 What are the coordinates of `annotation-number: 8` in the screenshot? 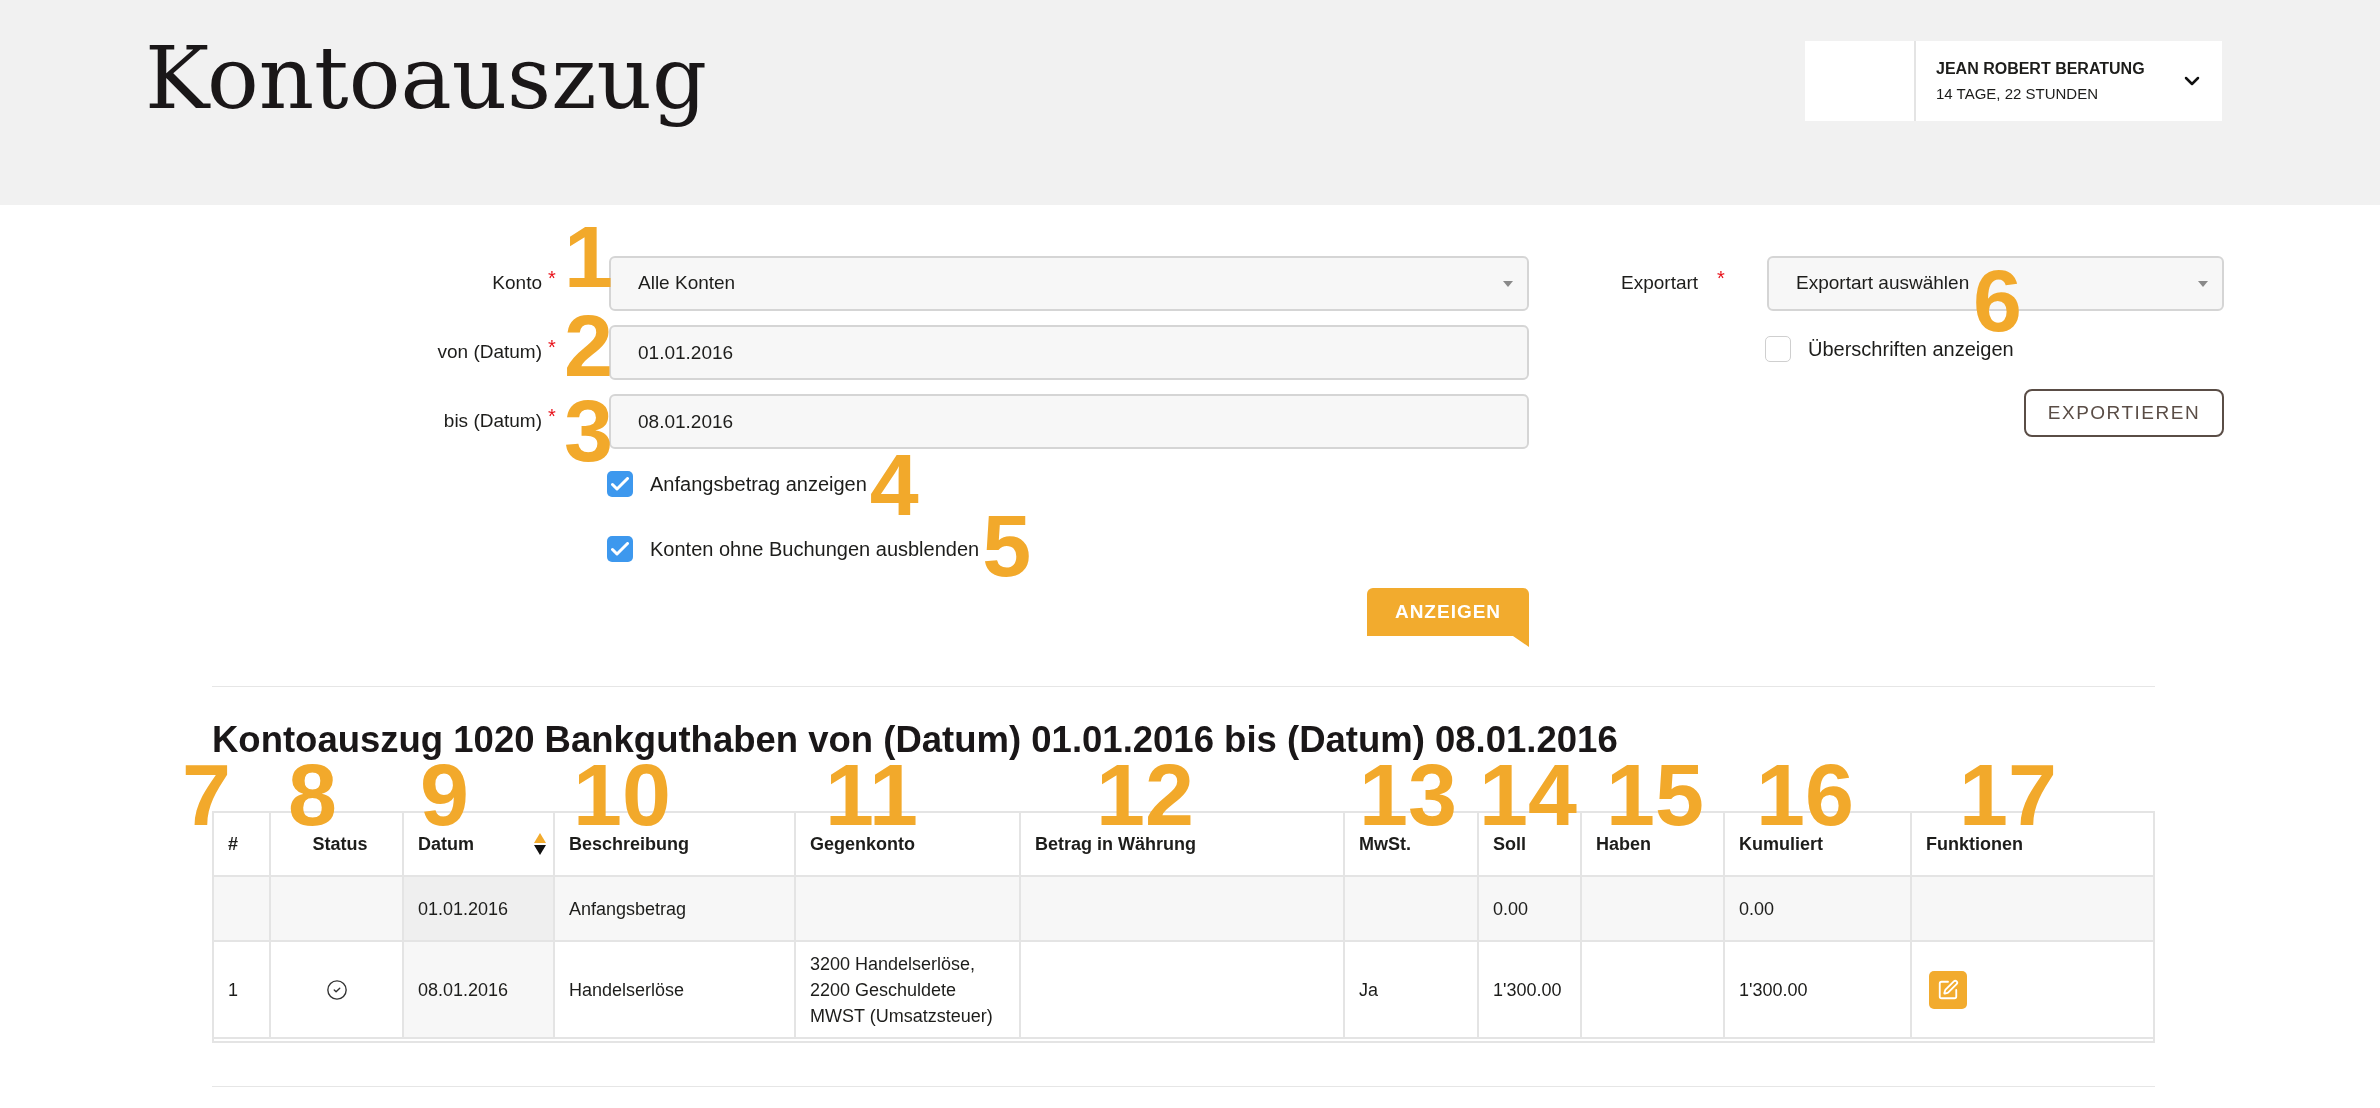 It's located at (312, 795).